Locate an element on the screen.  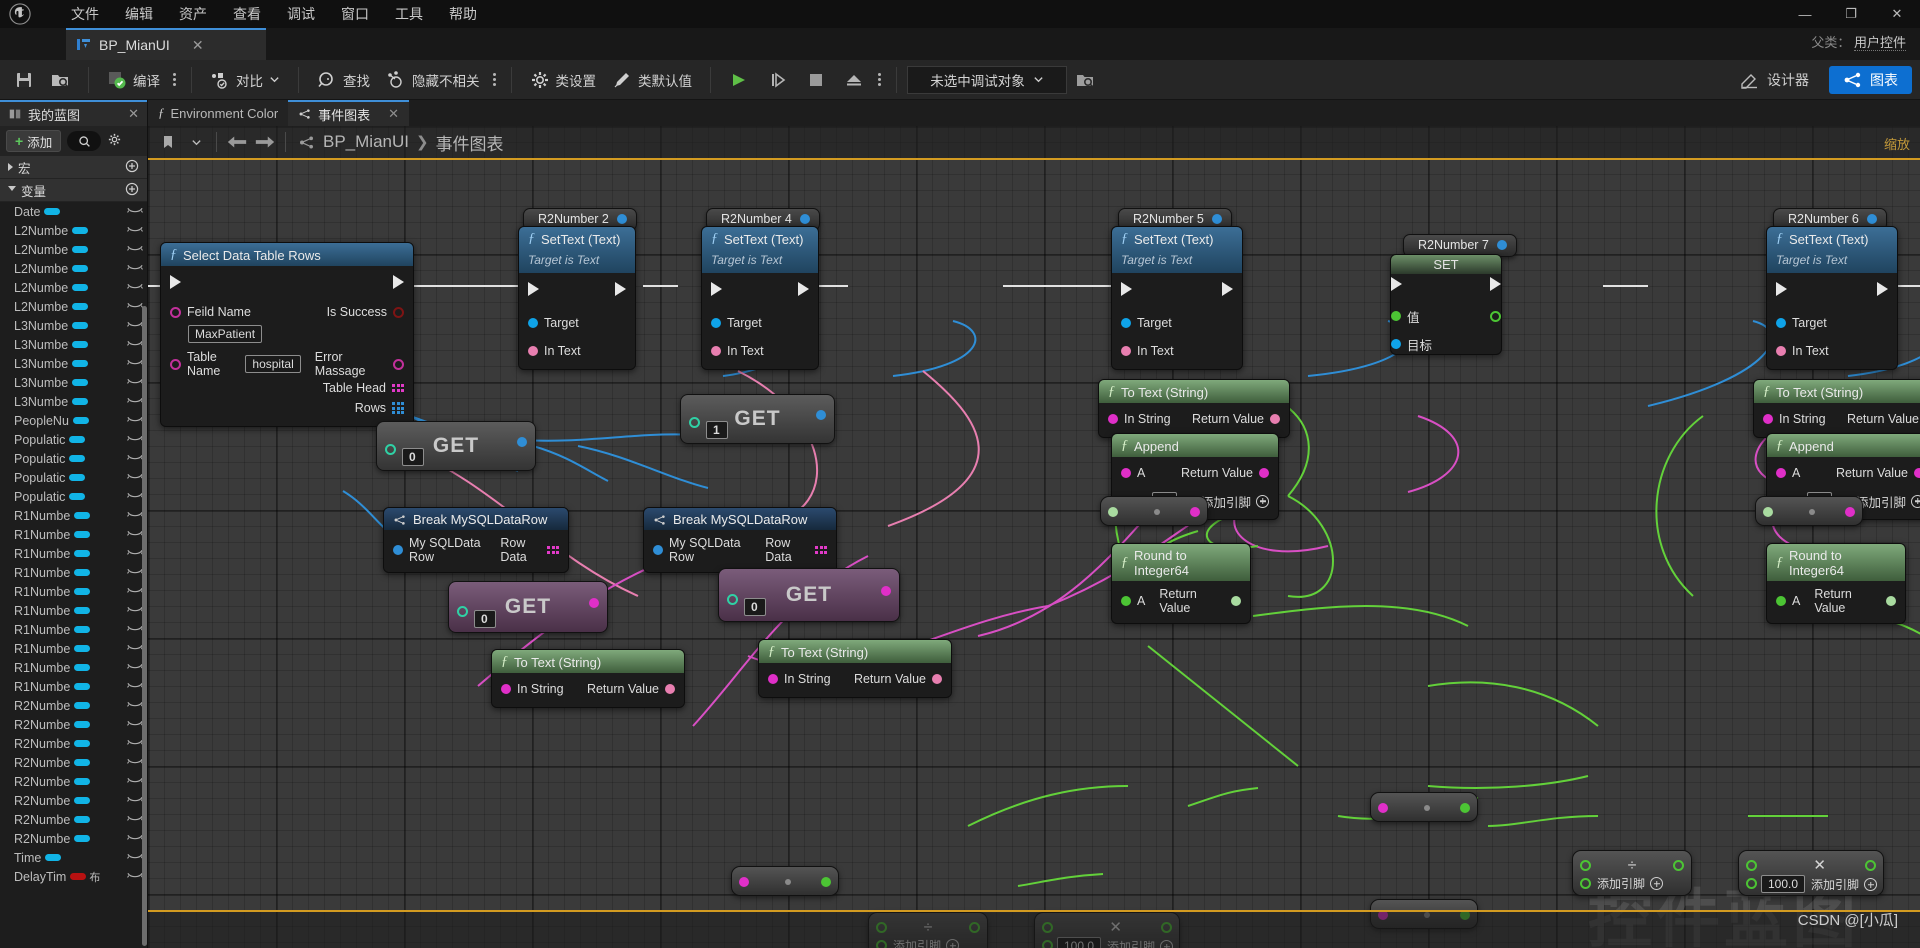
tab-event-graph: 事件图表 ✕ is located at coordinates (349, 113).